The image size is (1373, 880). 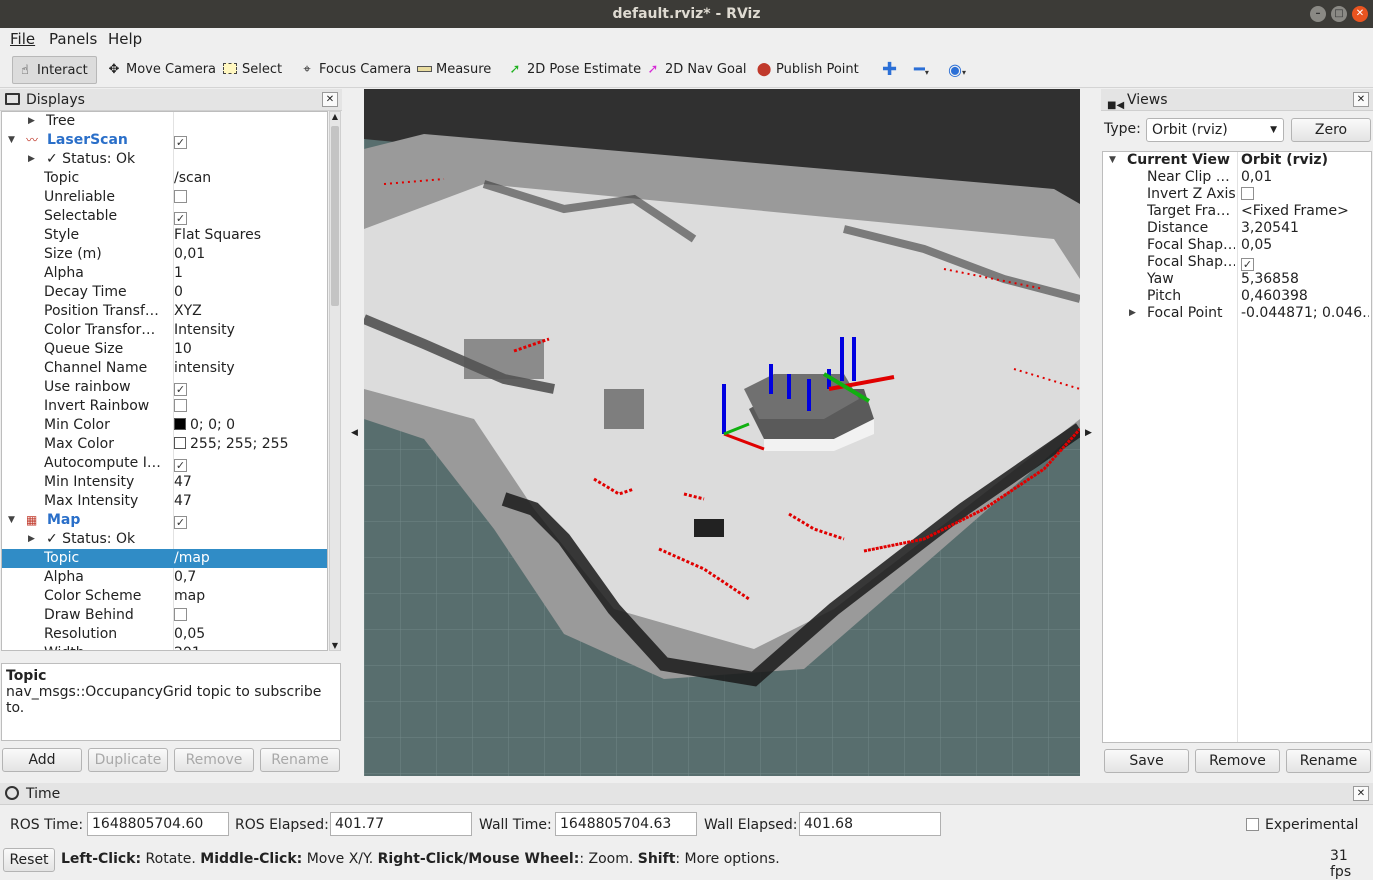 I want to click on property-value: map, so click(x=189, y=596).